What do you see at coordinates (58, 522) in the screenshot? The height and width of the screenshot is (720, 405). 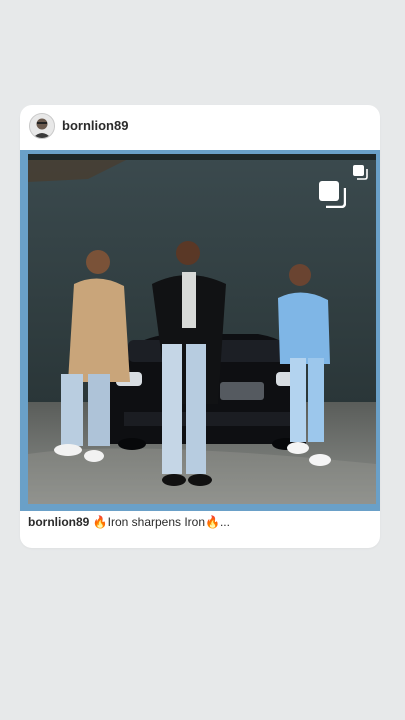 I see `caption-username: bornlion89` at bounding box center [58, 522].